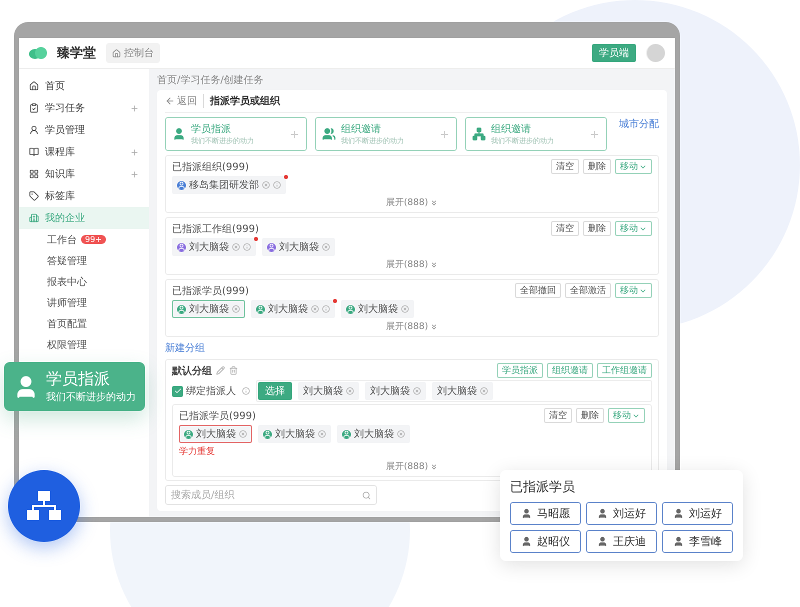  Describe the element at coordinates (639, 124) in the screenshot. I see `city-link: 城市分配` at that location.